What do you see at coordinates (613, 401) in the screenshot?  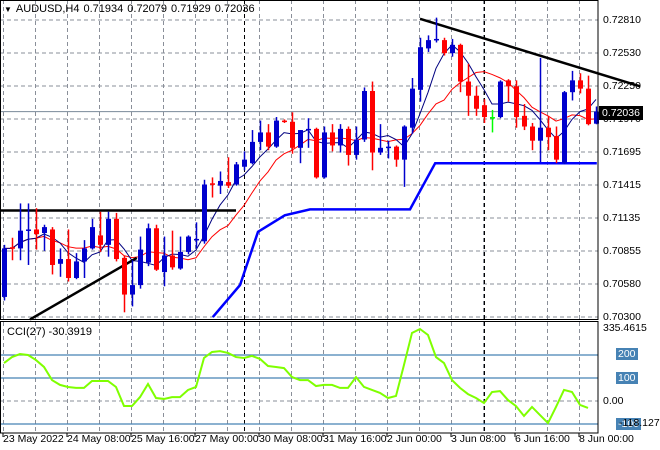 I see `cci-level-0: 0.00` at bounding box center [613, 401].